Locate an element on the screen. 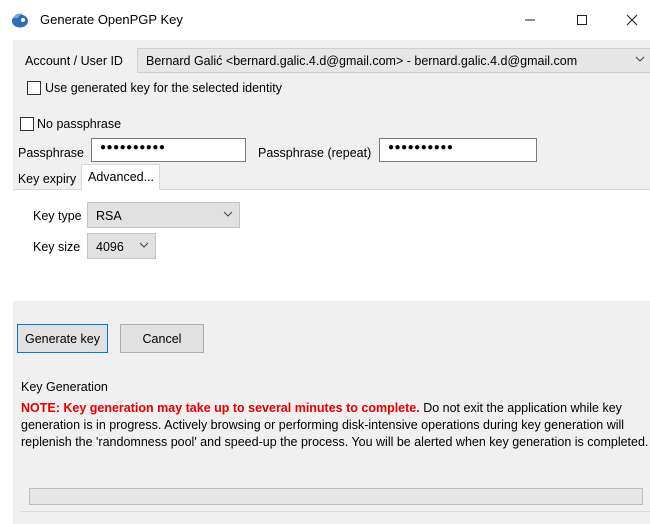  divider is located at coordinates (335, 511).